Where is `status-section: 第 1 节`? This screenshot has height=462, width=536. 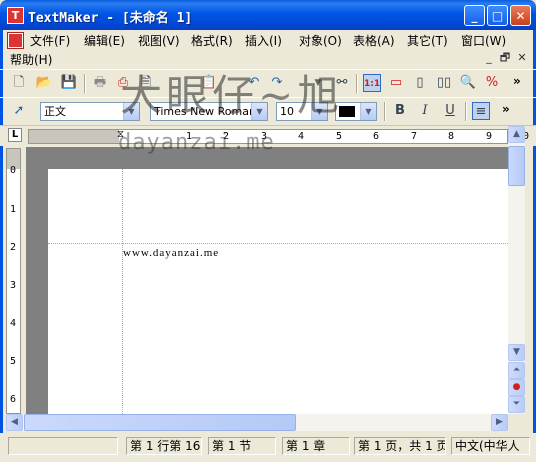
status-section: 第 1 节 is located at coordinates (242, 446).